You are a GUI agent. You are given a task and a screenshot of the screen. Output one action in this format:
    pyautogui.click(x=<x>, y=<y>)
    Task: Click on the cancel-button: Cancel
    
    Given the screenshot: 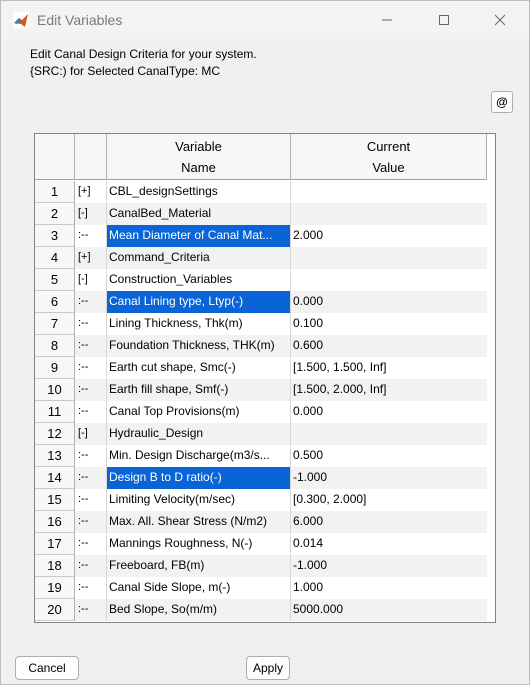 What is the action you would take?
    pyautogui.click(x=47, y=668)
    